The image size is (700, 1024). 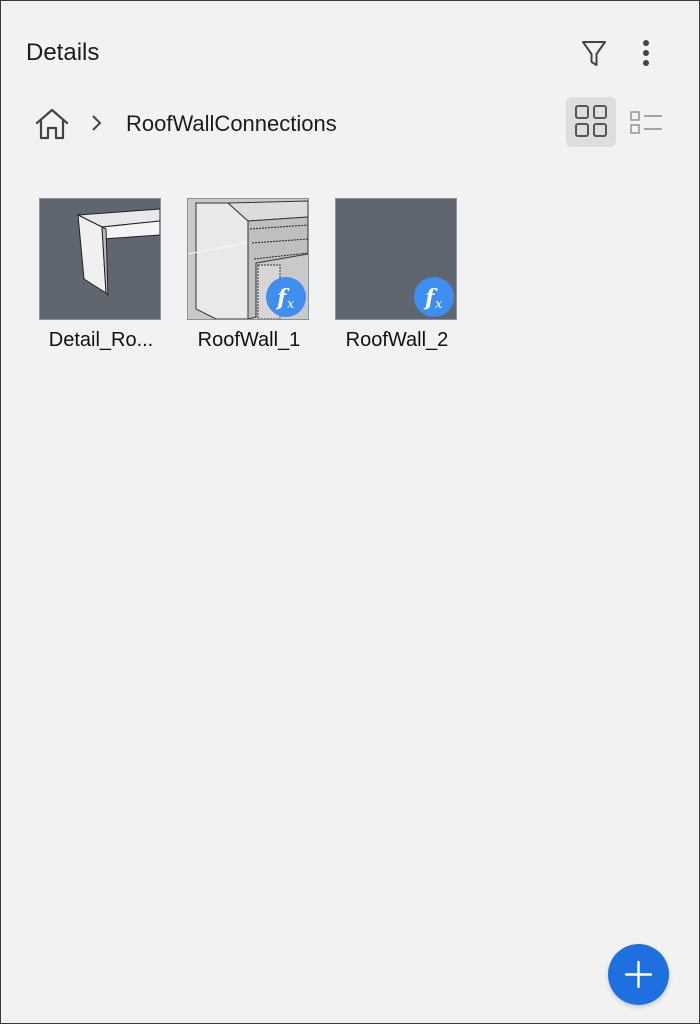 I want to click on header: Details, so click(x=350, y=53).